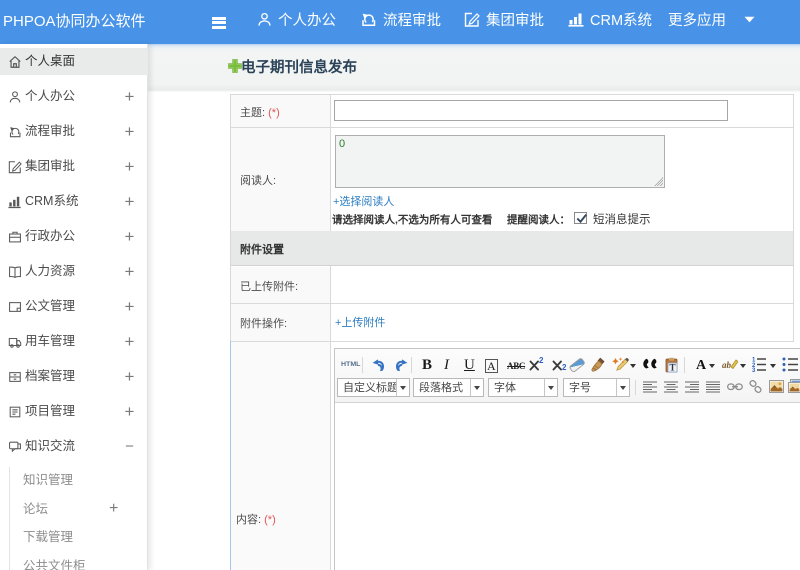 The width and height of the screenshot is (800, 570). What do you see at coordinates (727, 365) in the screenshot?
I see `svg-text: ab` at bounding box center [727, 365].